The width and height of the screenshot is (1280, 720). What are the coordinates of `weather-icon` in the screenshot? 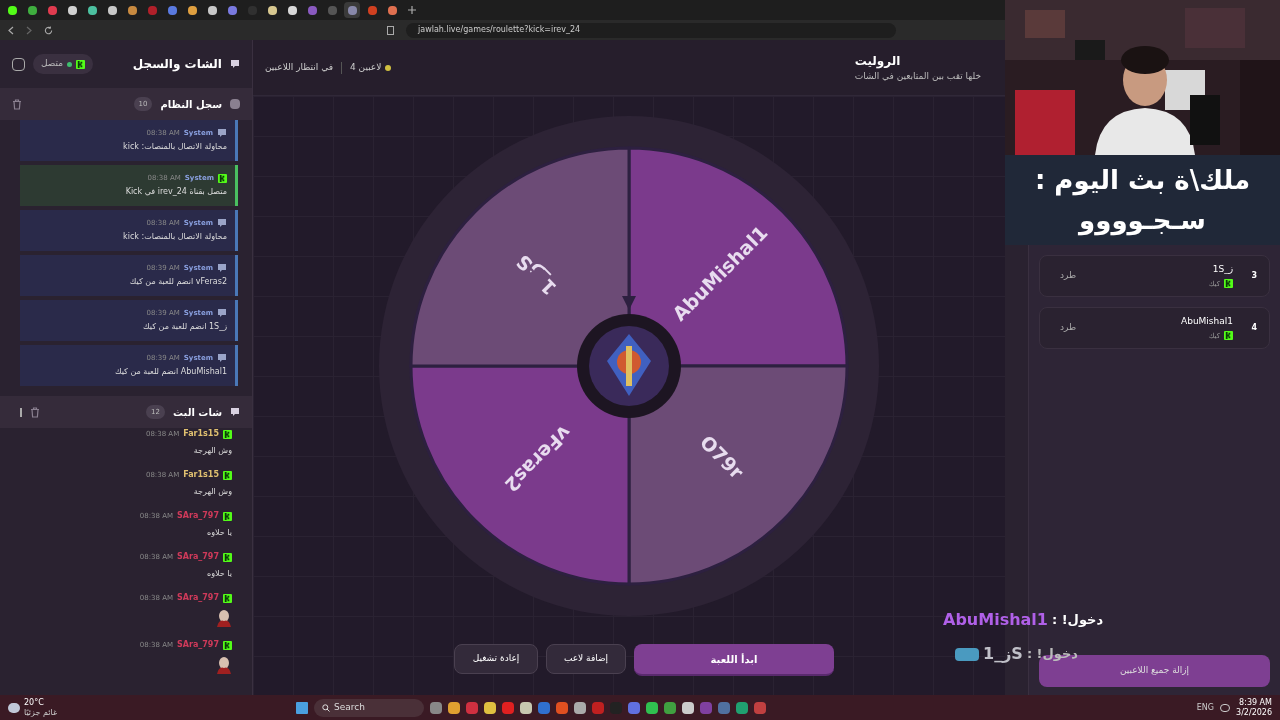 It's located at (14, 707).